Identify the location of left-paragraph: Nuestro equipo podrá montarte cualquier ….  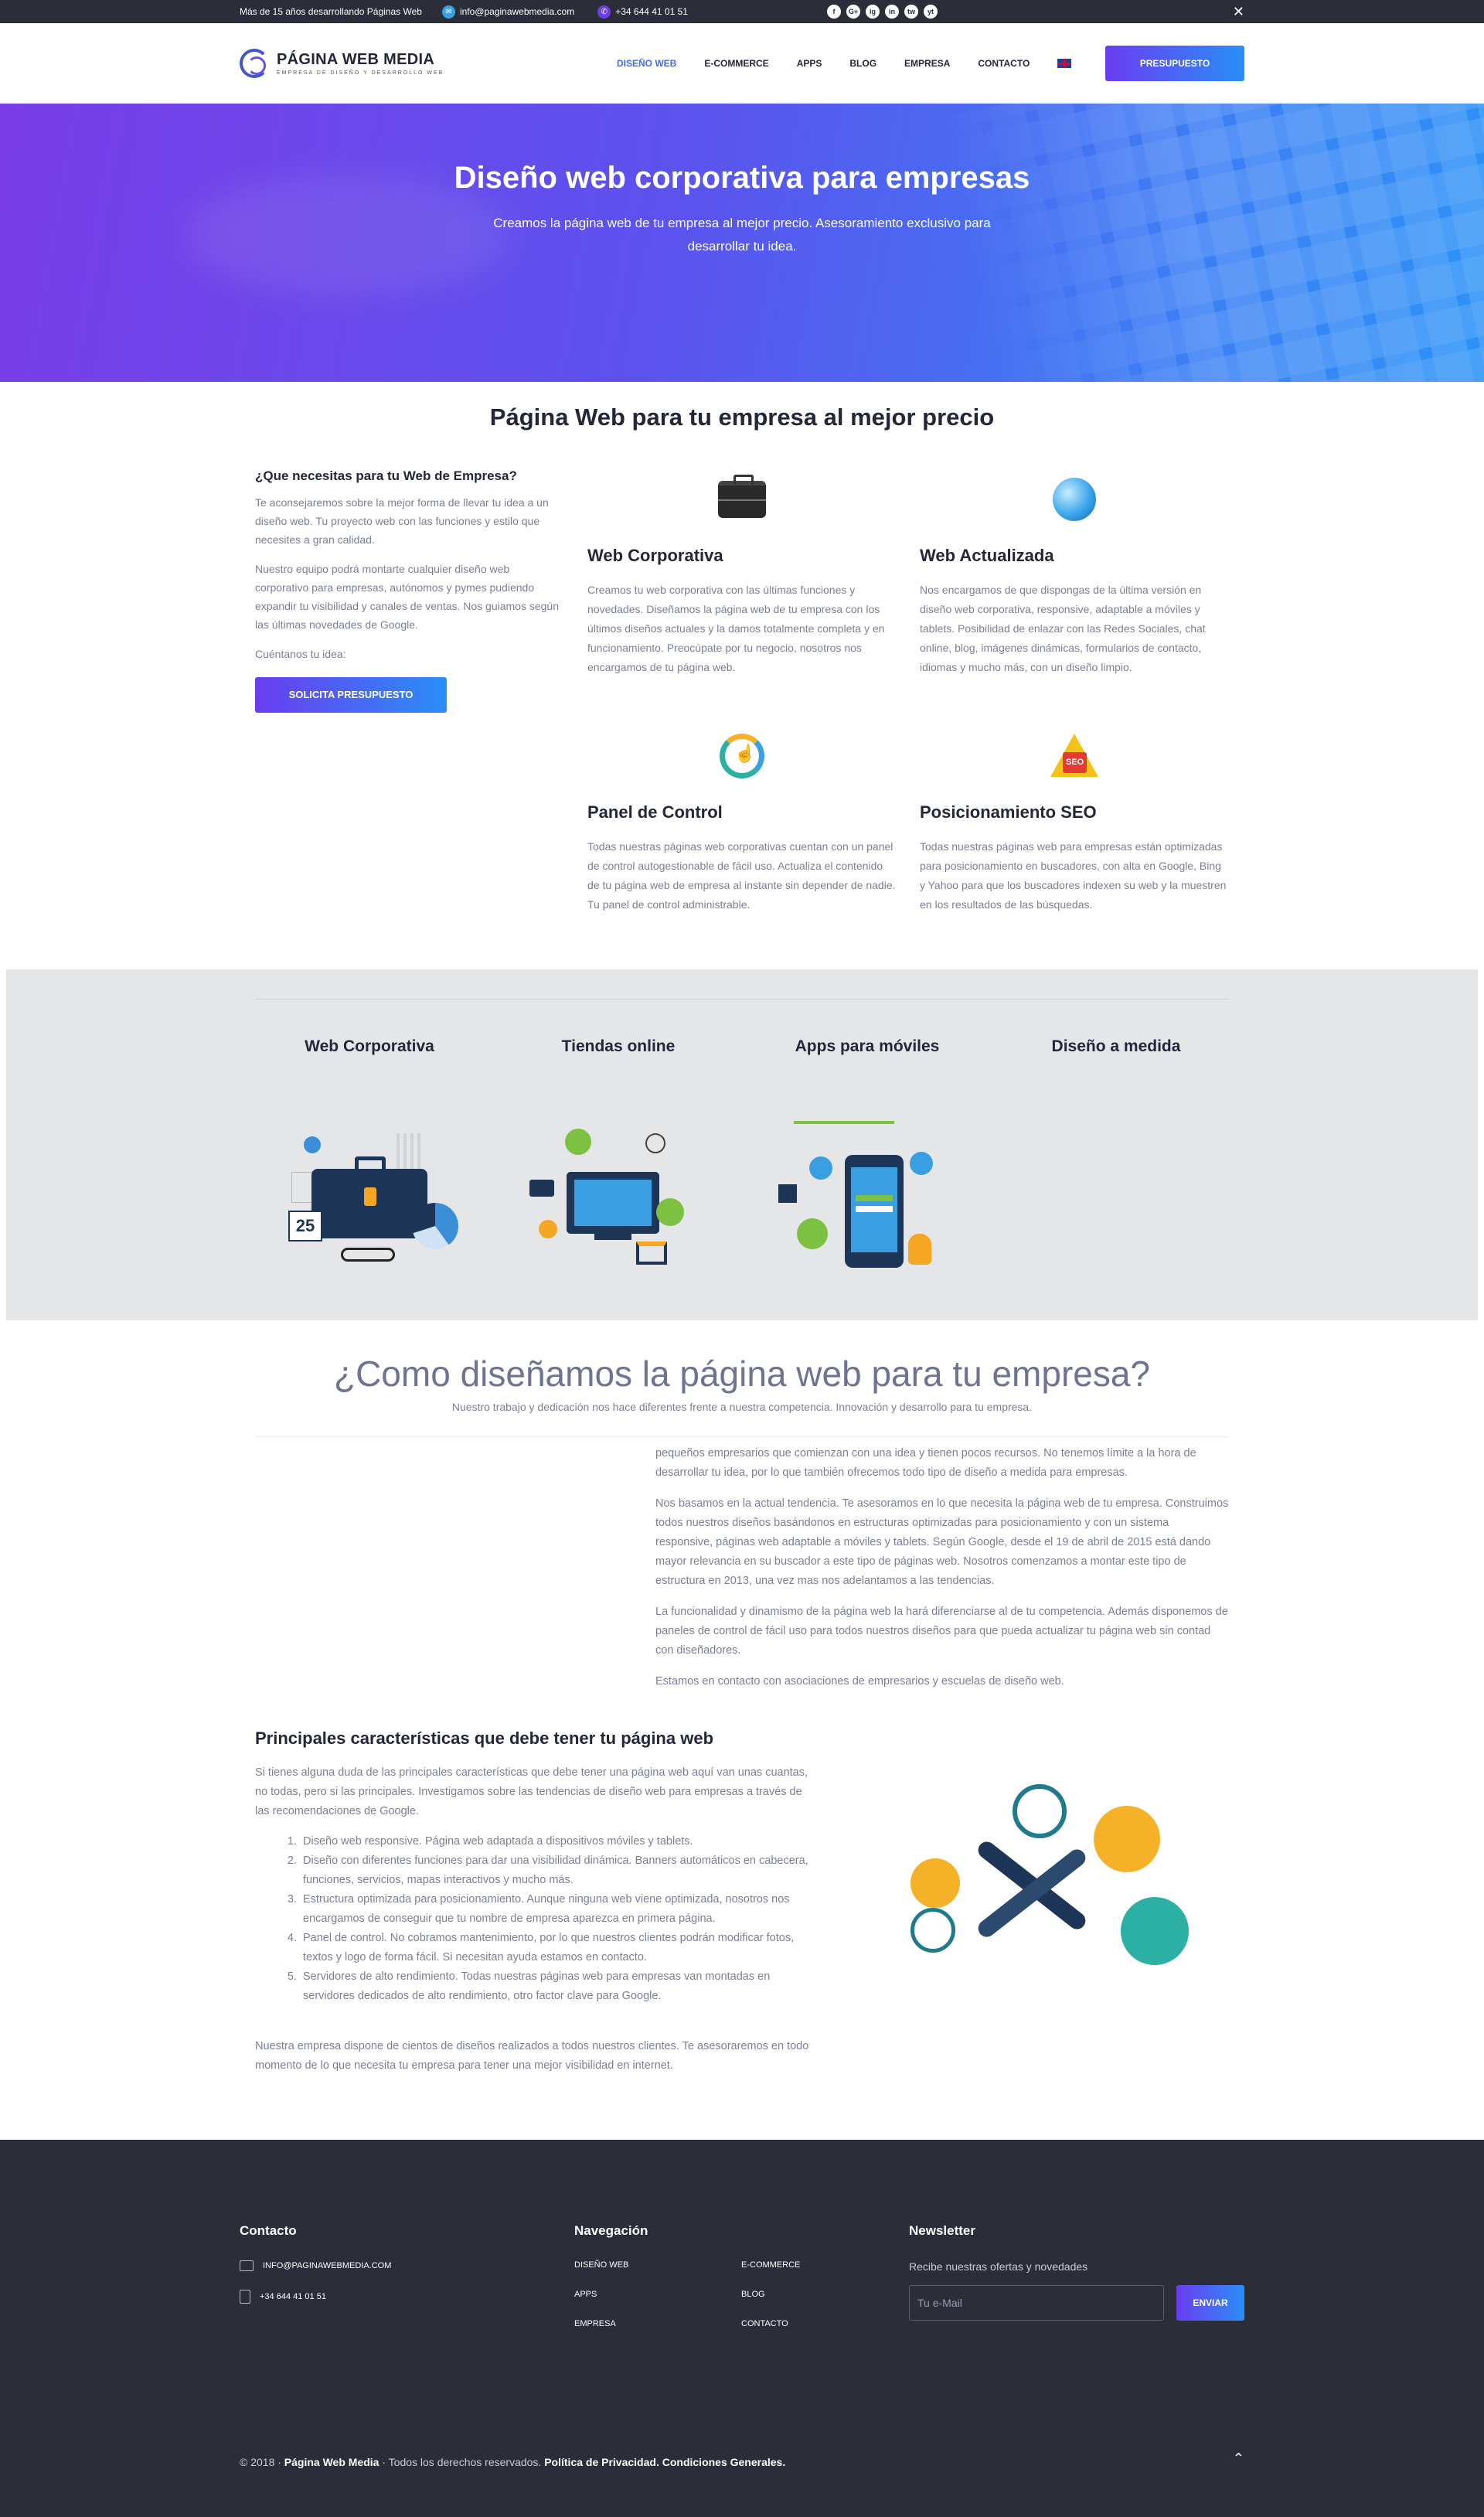
(407, 597).